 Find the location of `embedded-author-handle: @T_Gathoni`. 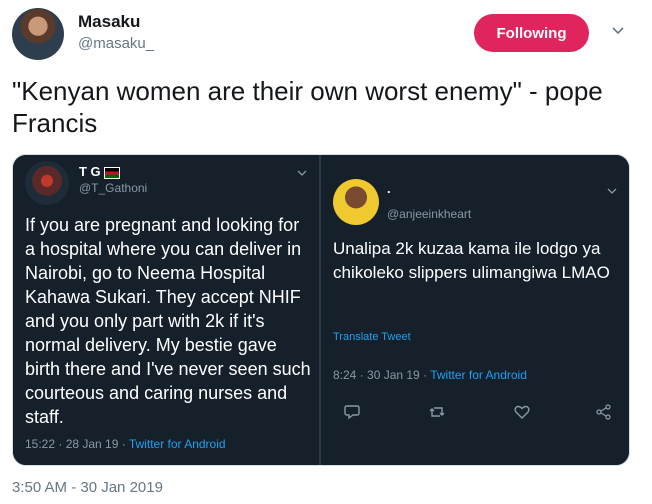

embedded-author-handle: @T_Gathoni is located at coordinates (113, 188).